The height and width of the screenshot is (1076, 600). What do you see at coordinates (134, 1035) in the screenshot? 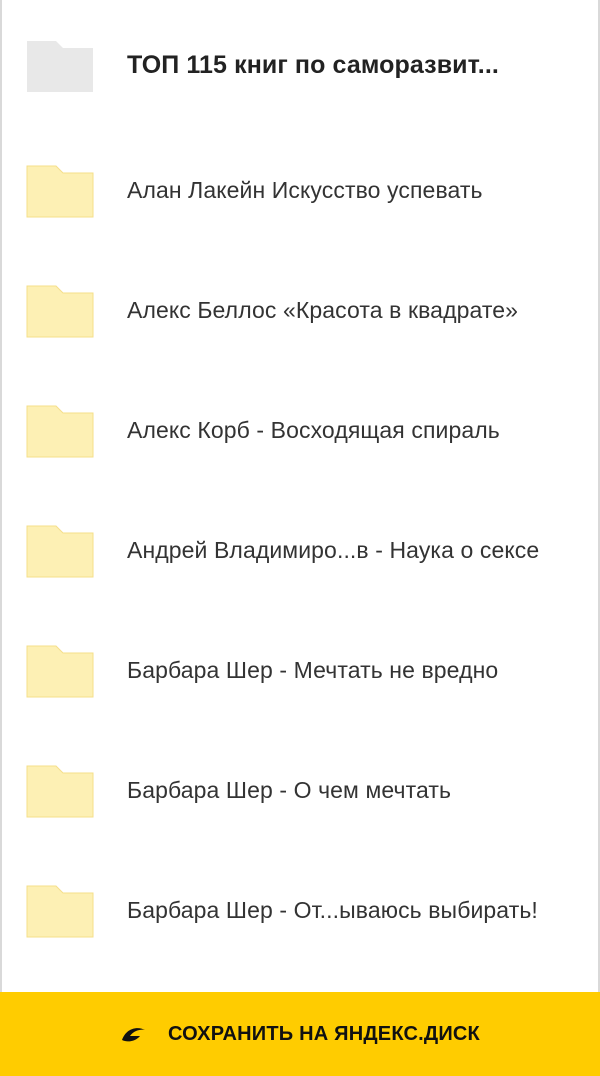
I see `yandex-disk-icon` at bounding box center [134, 1035].